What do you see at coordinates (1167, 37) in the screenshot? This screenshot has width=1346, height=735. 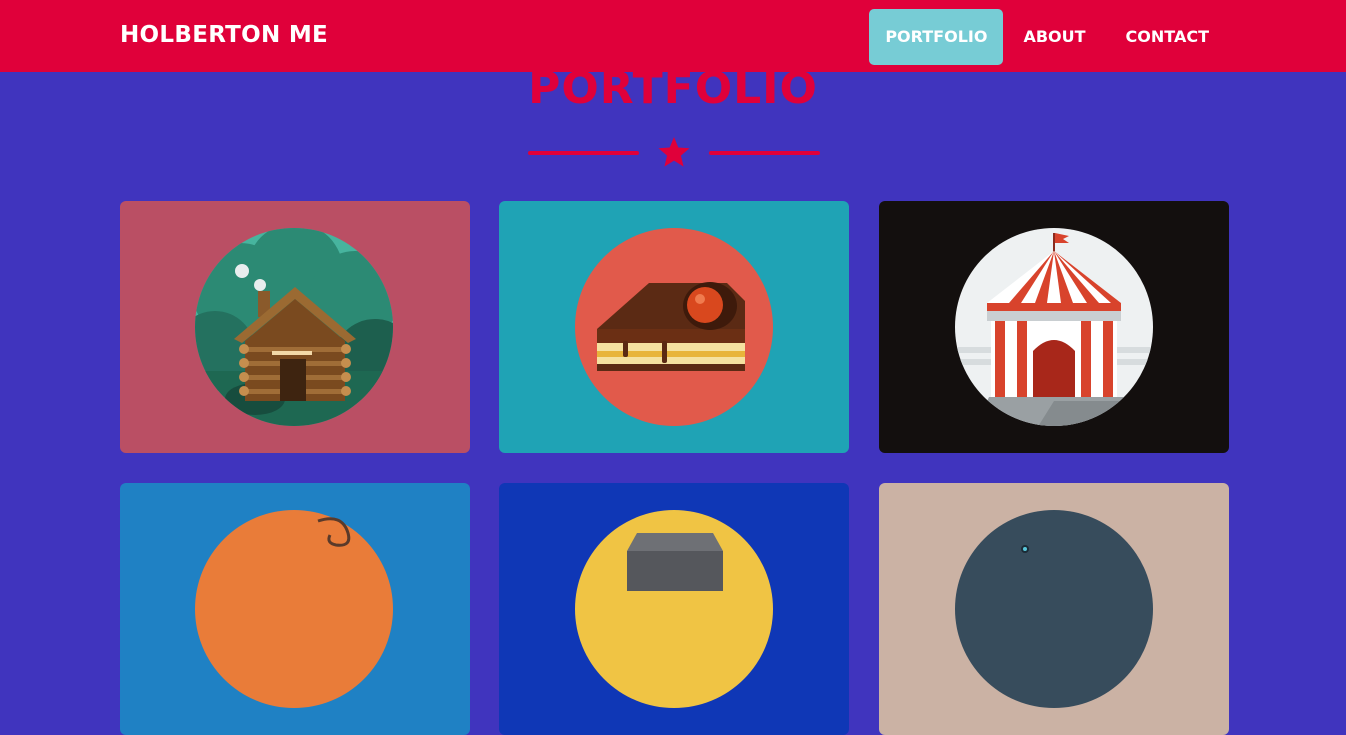 I see `nav-item-contact: CONTACT` at bounding box center [1167, 37].